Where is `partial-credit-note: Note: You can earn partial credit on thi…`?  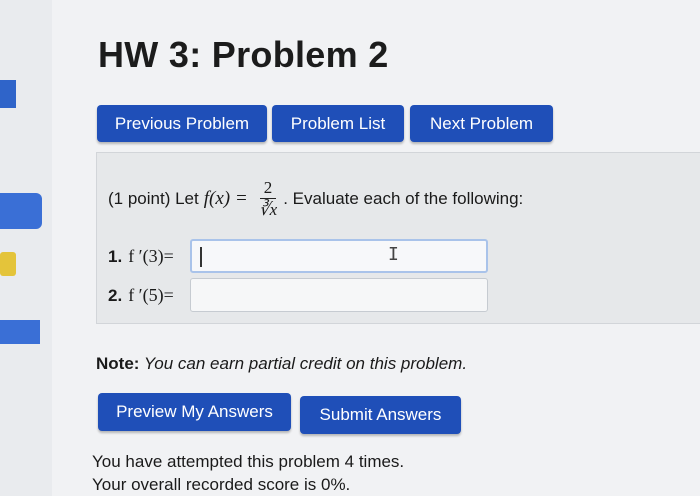
partial-credit-note: Note: You can earn partial credit on thi… is located at coordinates (281, 364).